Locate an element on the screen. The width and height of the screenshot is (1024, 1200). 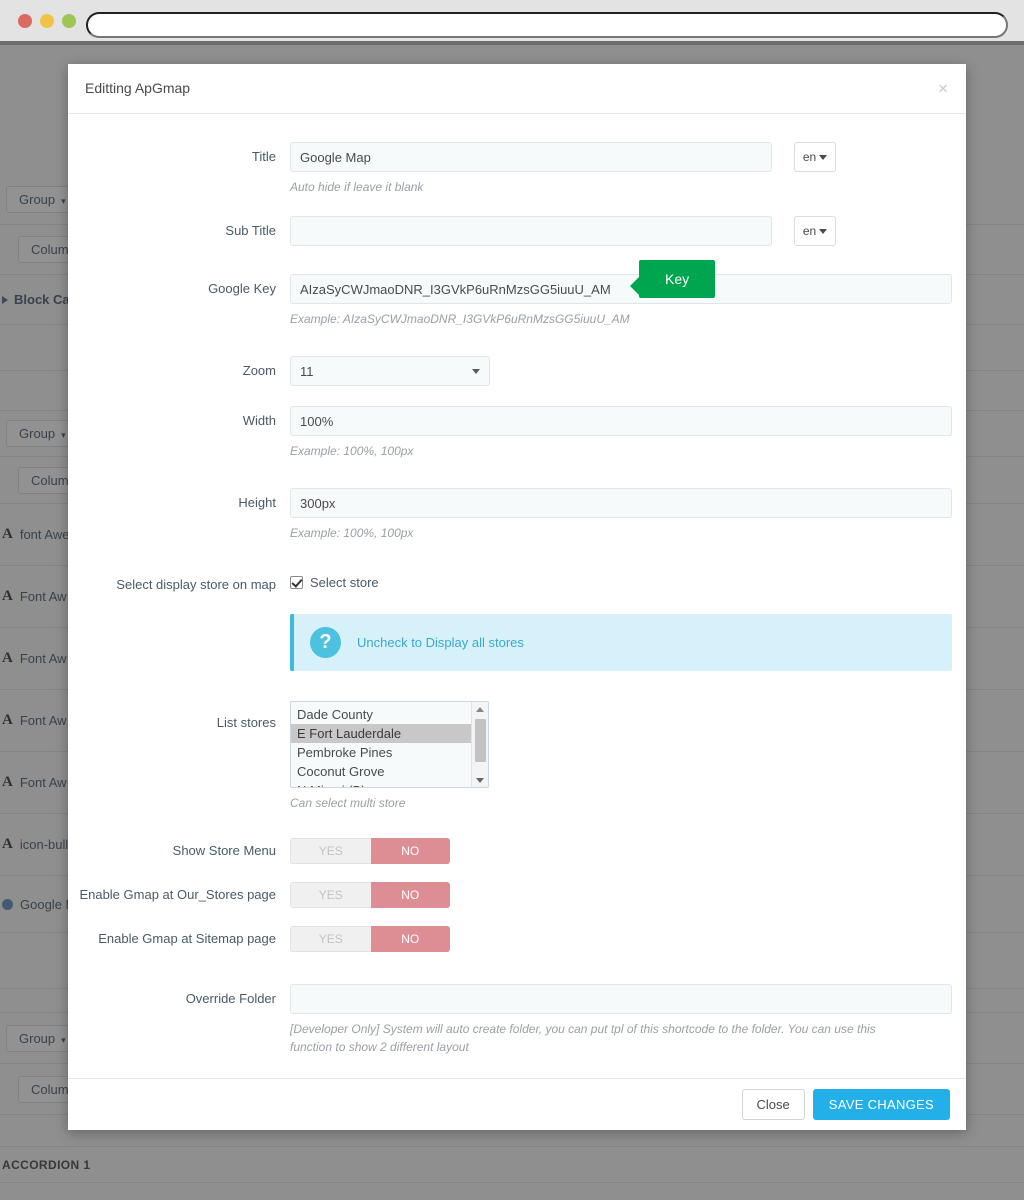
enable-gmap-our-stores-no: NO is located at coordinates (410, 895).